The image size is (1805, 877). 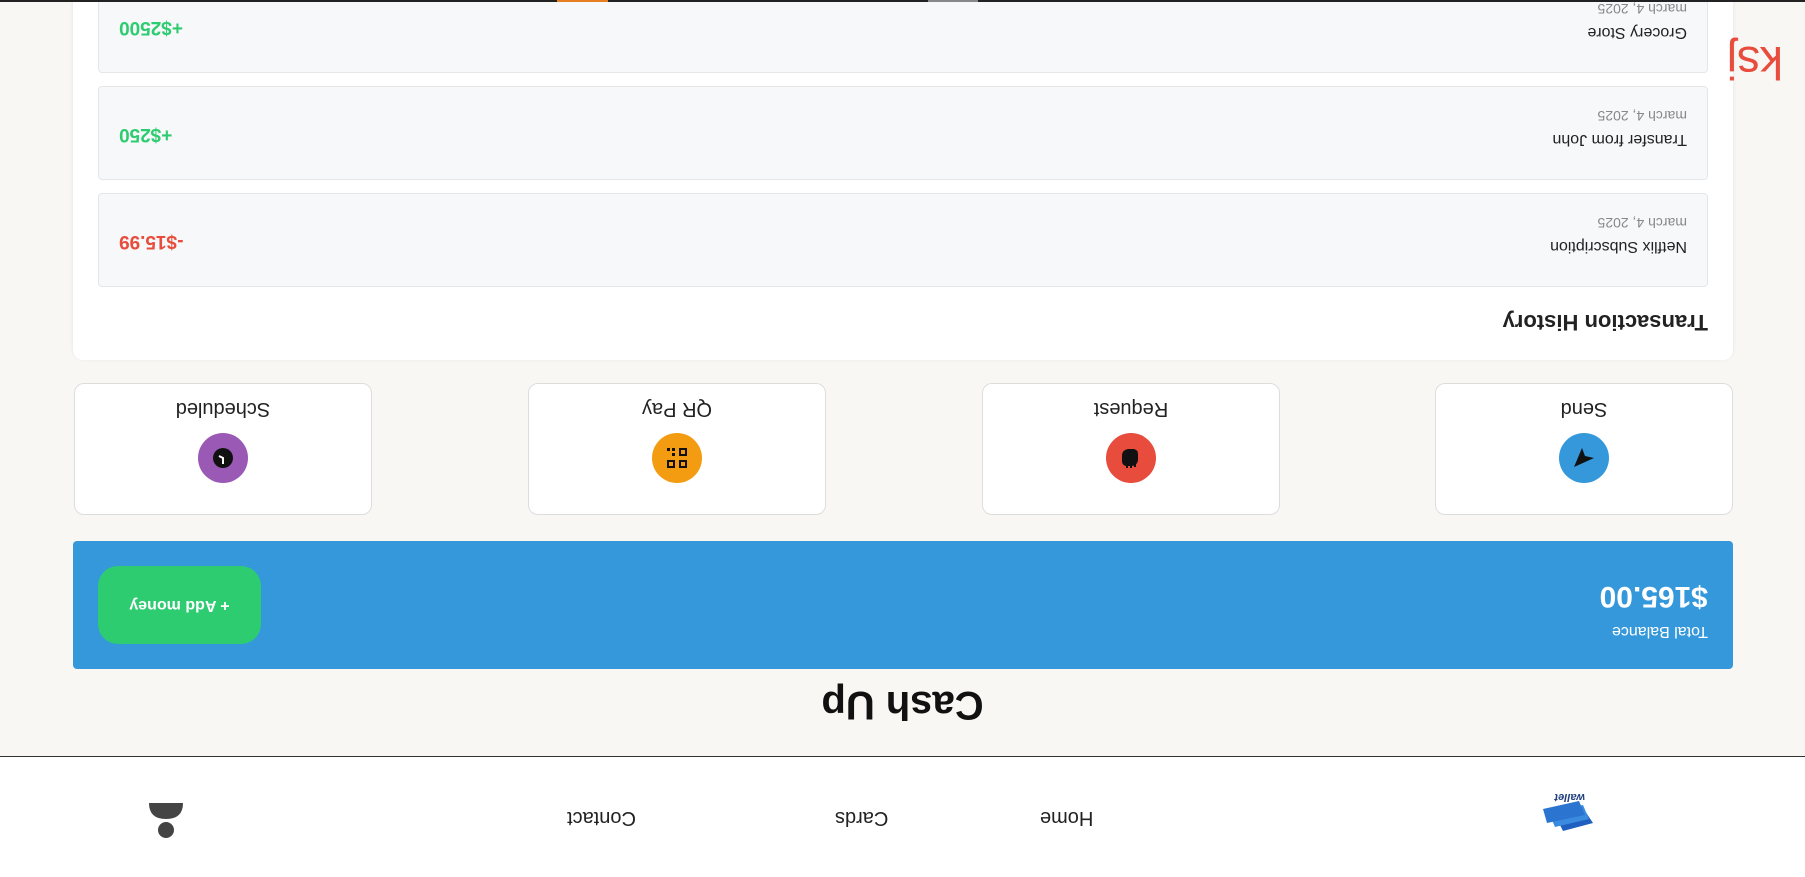 I want to click on balance-card: Total Balance $165.00 + Add money, so click(x=903, y=605).